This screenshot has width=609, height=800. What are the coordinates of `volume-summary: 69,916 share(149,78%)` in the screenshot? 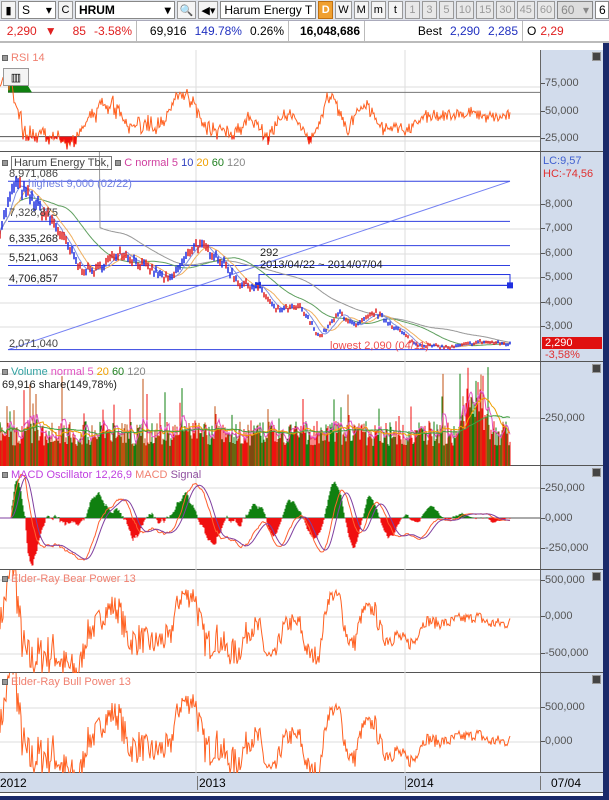 It's located at (59, 385).